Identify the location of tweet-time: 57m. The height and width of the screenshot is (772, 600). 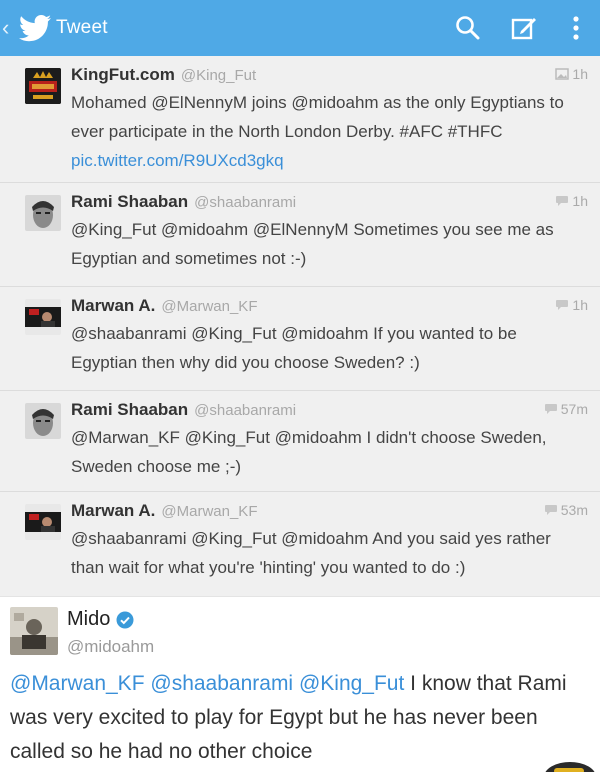
(566, 409).